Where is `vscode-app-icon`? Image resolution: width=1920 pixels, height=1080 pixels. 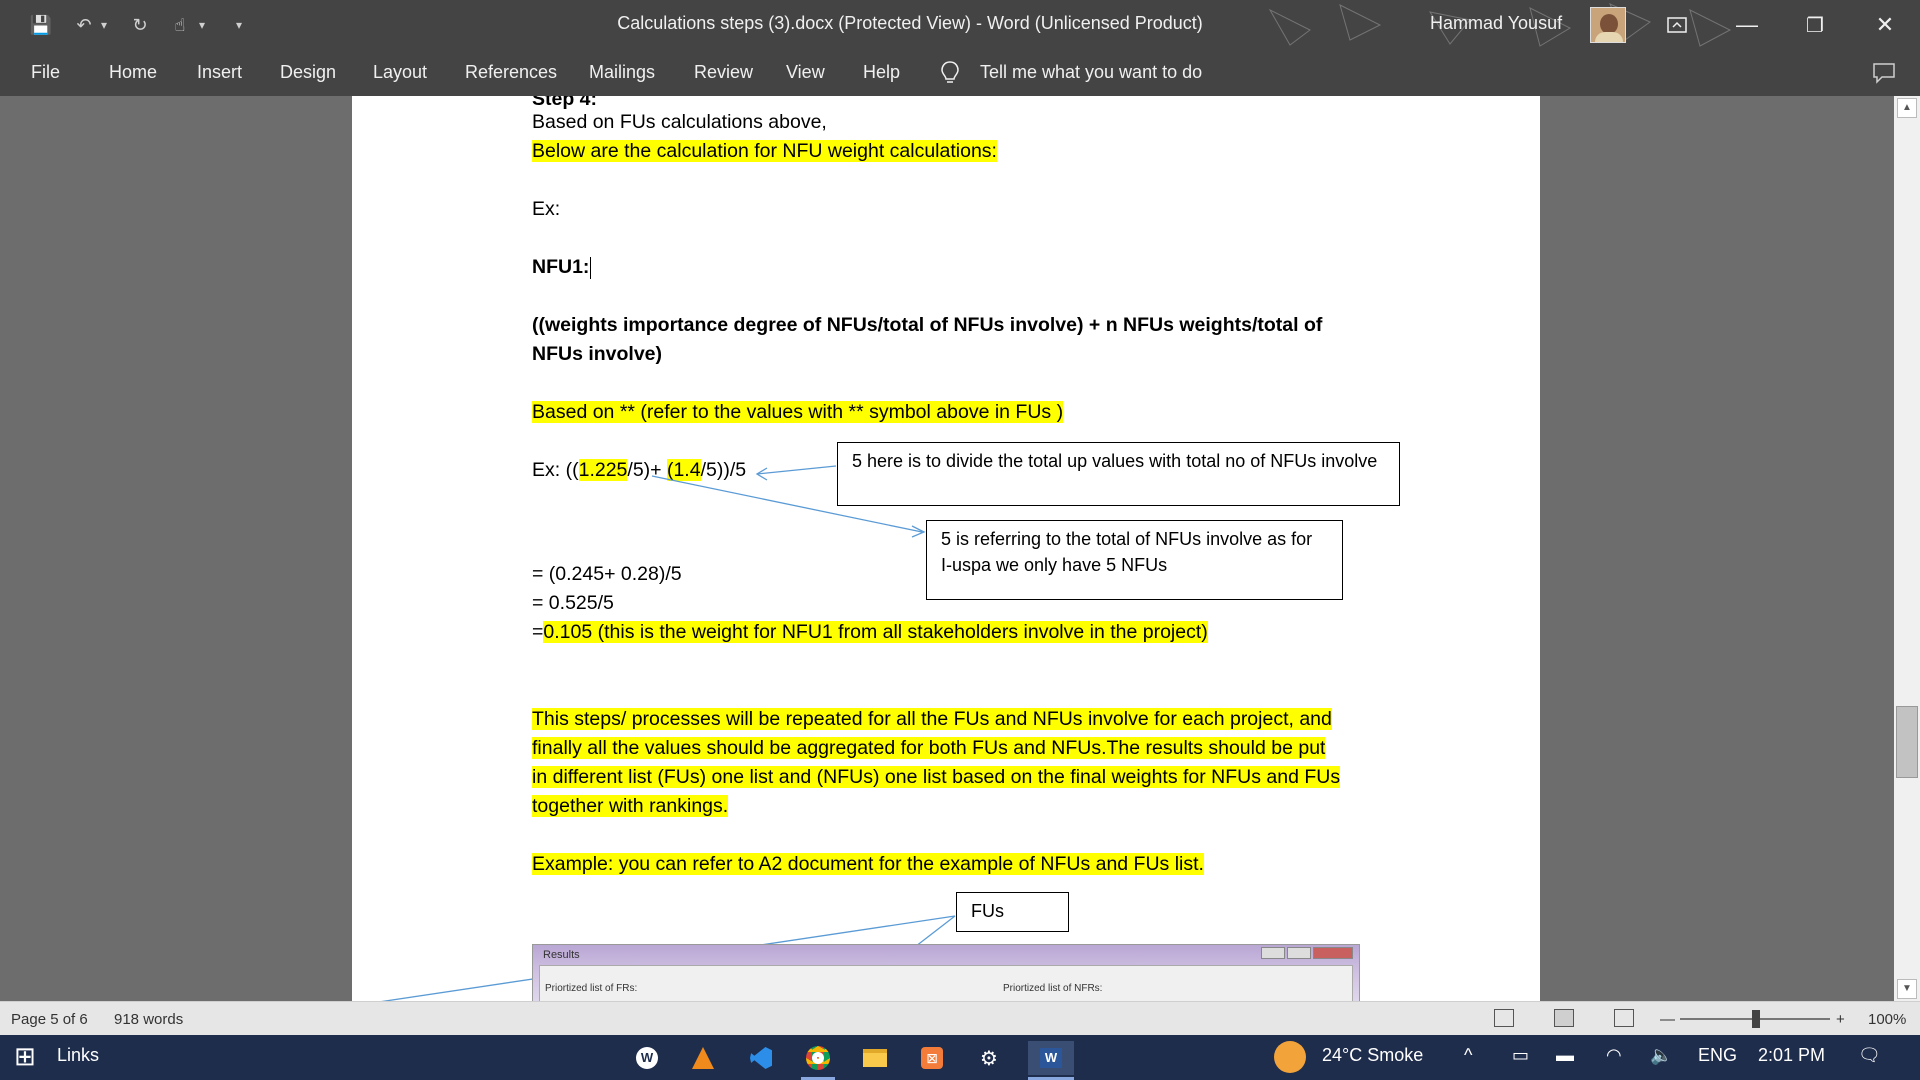
vscode-app-icon is located at coordinates (761, 1058).